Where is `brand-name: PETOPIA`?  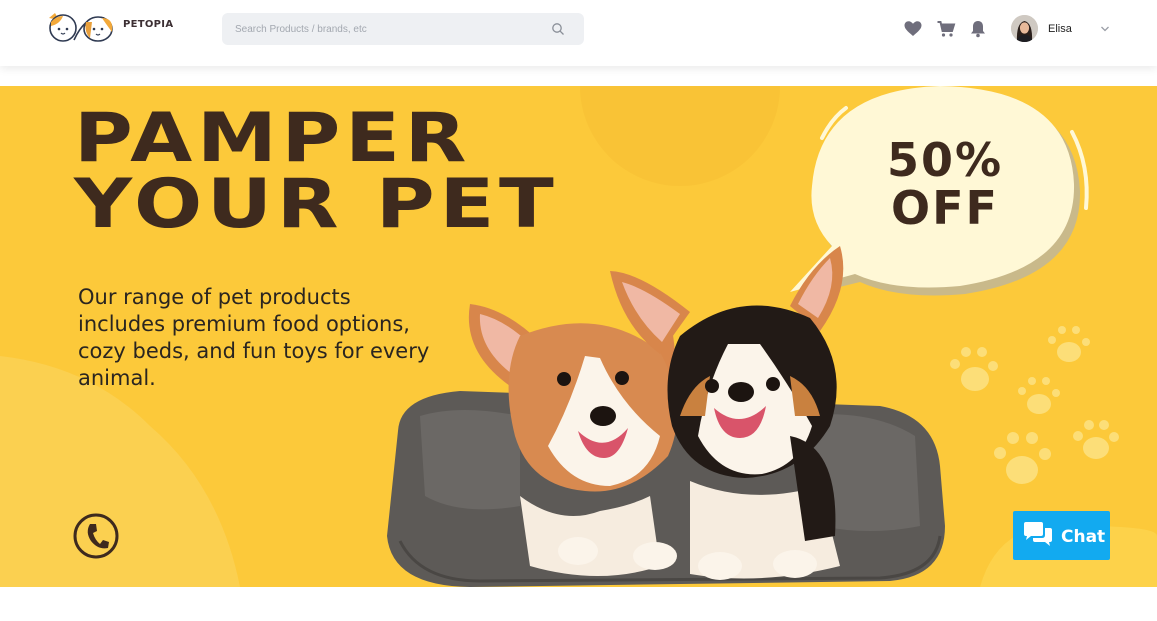
brand-name: PETOPIA is located at coordinates (148, 24).